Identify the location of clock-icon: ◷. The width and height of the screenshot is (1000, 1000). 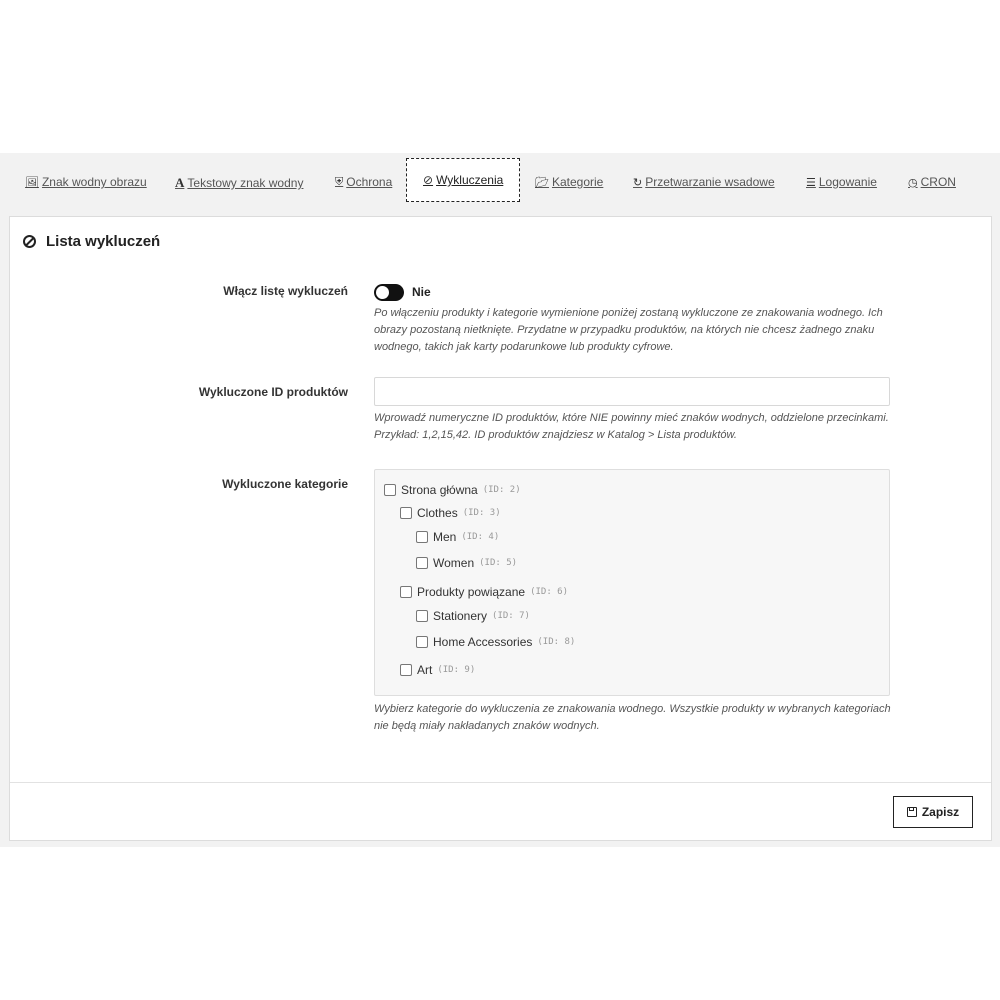
(913, 182).